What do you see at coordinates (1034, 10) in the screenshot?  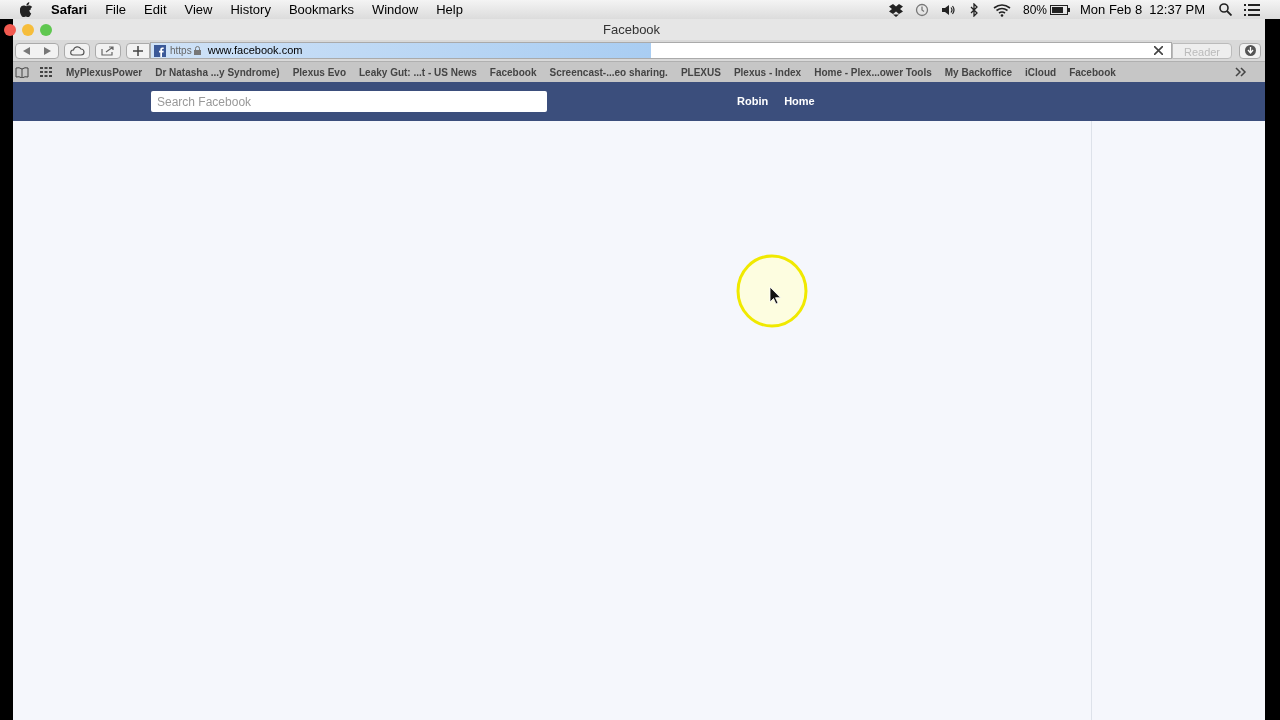 I see `battery-percentage: 80%` at bounding box center [1034, 10].